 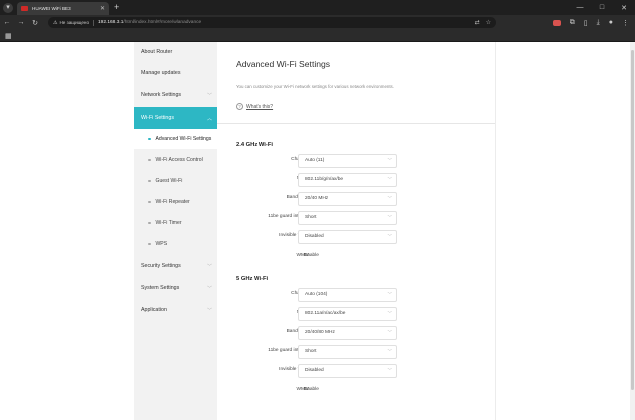 I want to click on sidebar-sub-guest-wifi: Guest Wi-Fi, so click(x=175, y=181).